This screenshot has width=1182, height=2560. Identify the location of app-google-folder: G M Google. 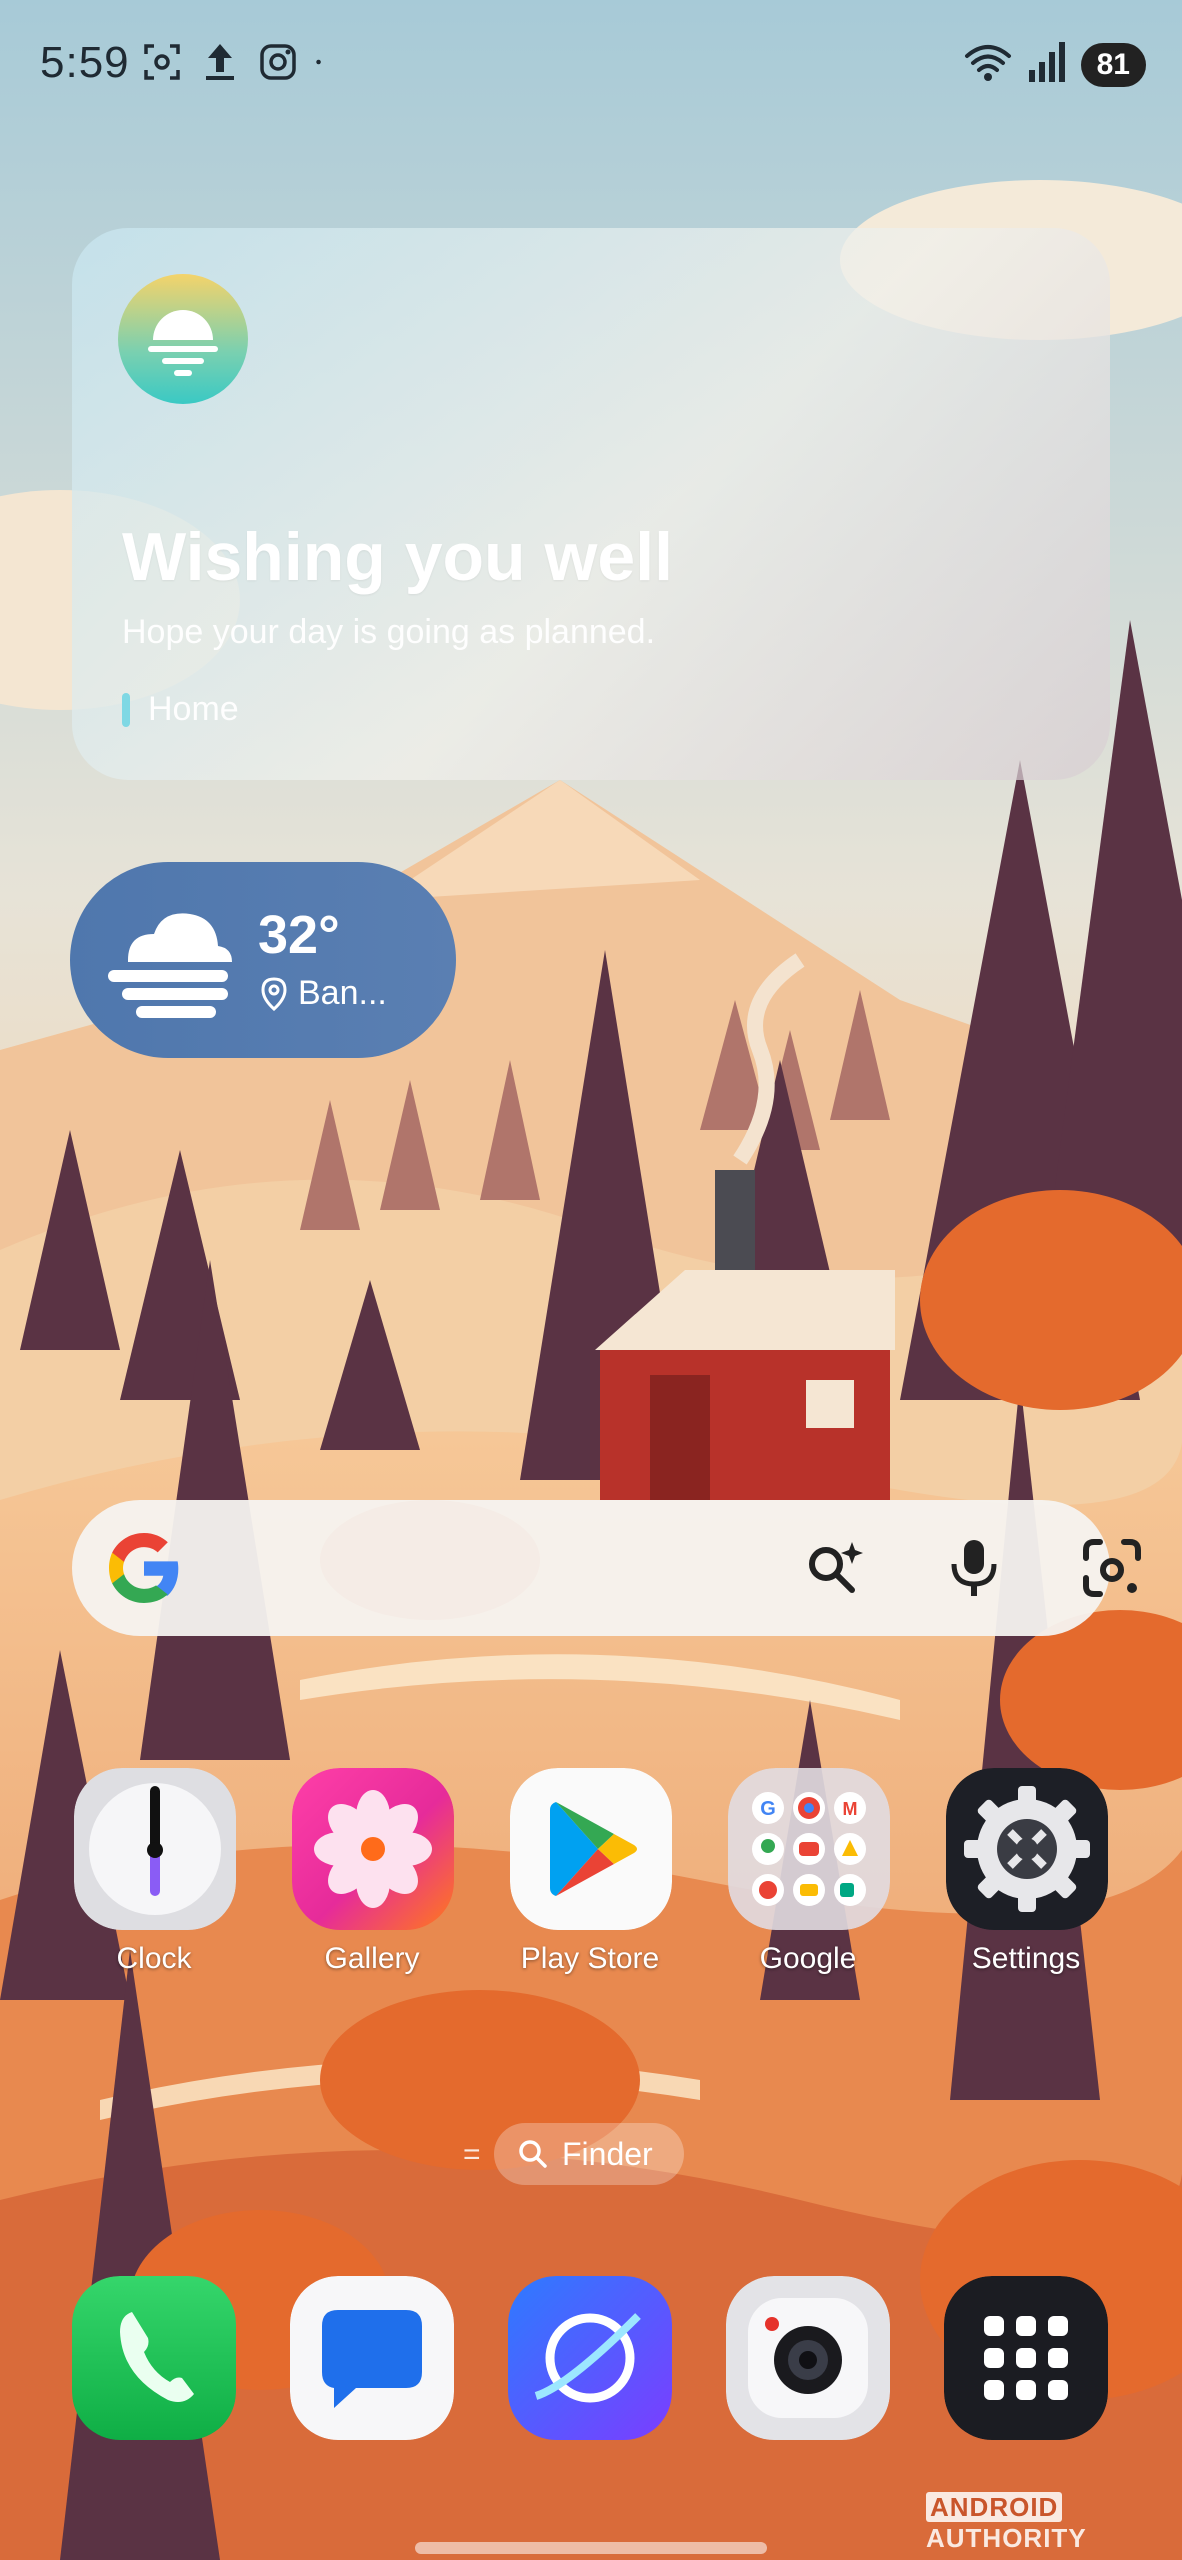
(808, 1878).